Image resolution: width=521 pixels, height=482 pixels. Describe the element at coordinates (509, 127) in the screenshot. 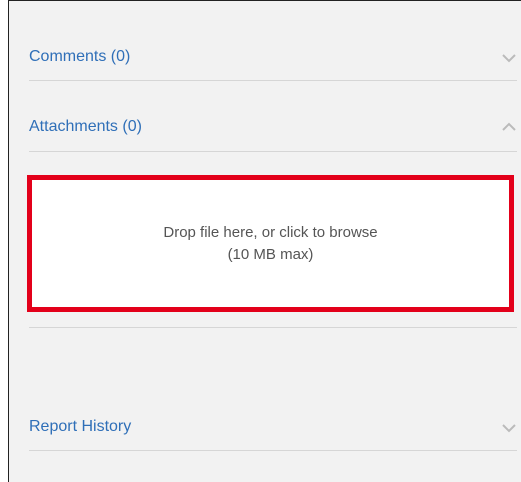

I see `chevron-up-icon` at that location.